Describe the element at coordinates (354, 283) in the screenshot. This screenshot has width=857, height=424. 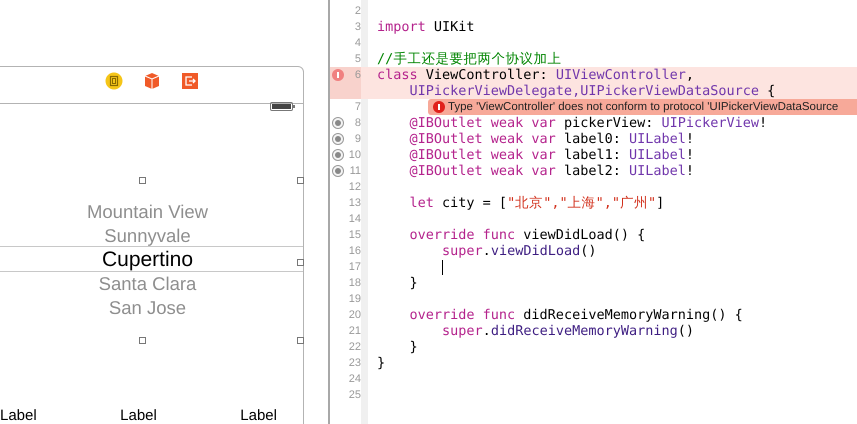
I see `line-number: 18` at that location.